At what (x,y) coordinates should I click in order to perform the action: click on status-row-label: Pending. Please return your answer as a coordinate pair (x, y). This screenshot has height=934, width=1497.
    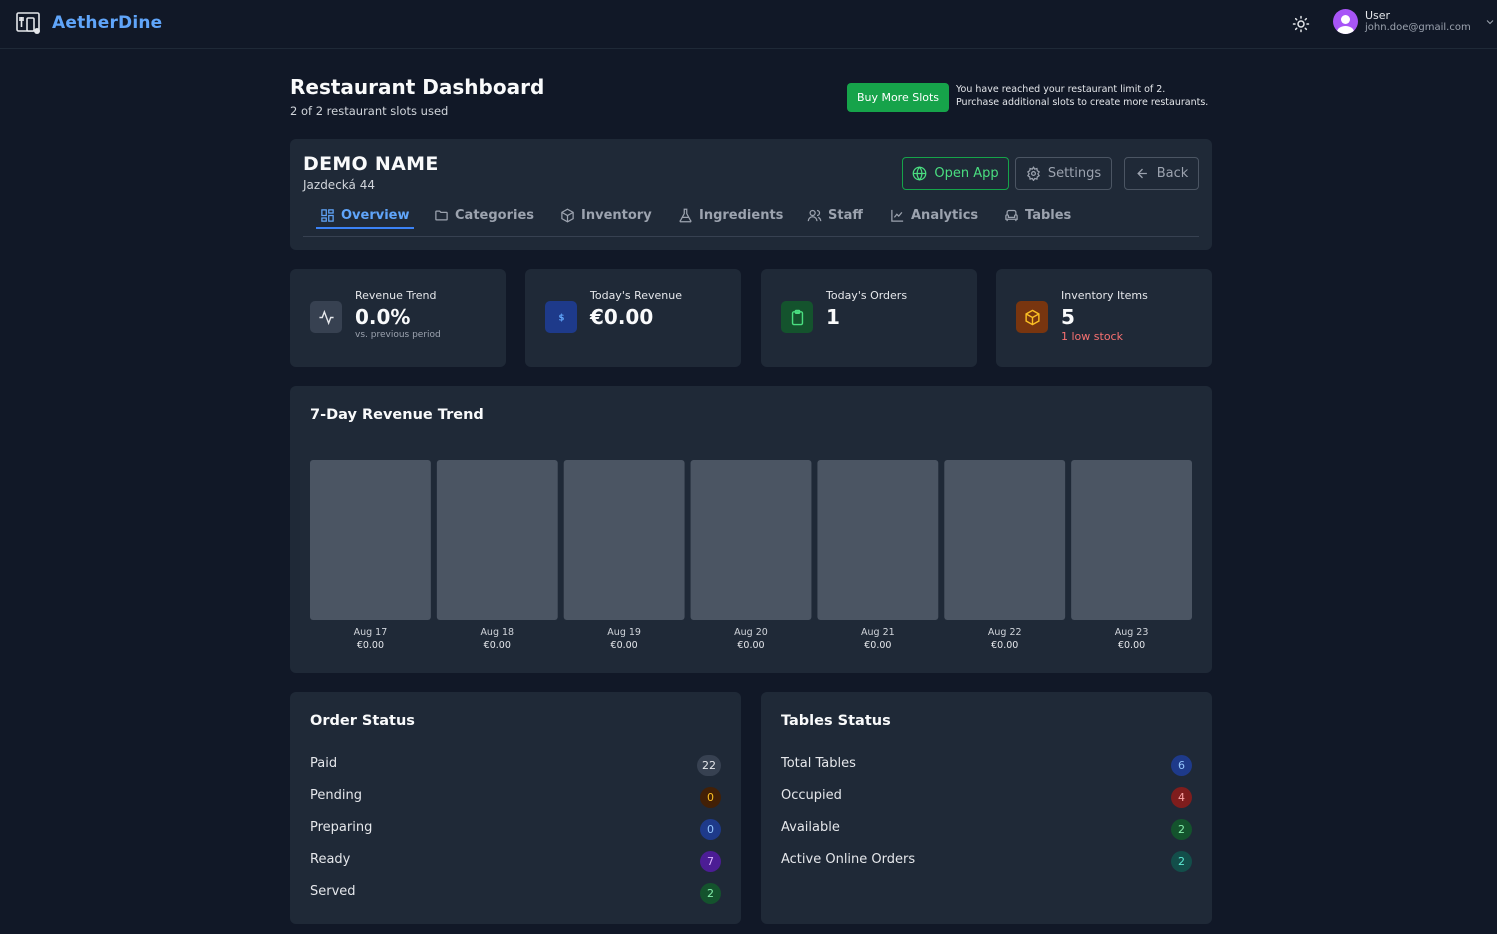
    Looking at the image, I should click on (336, 795).